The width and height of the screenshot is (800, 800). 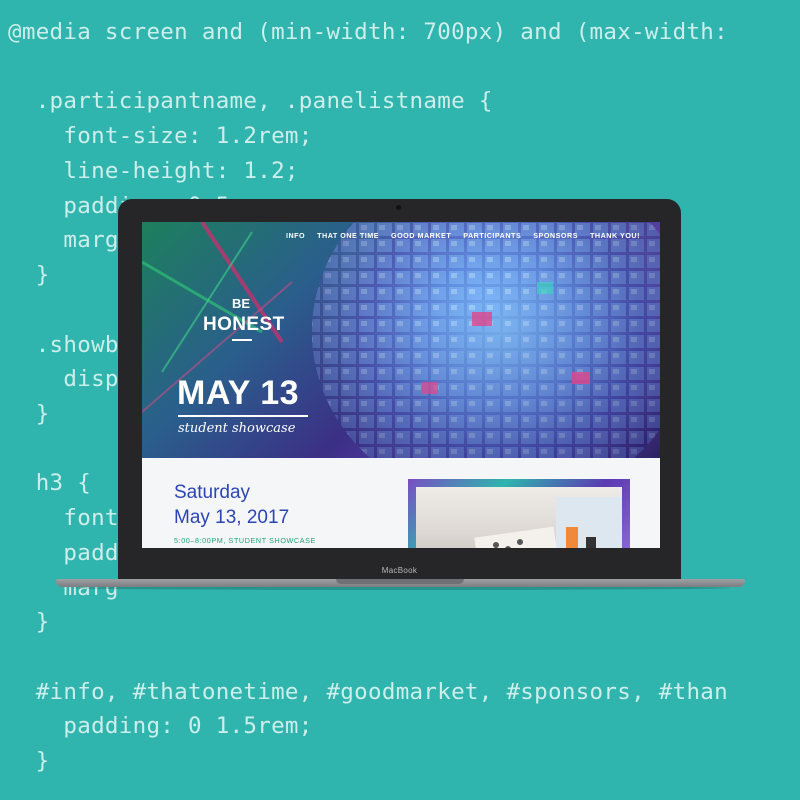 What do you see at coordinates (421, 235) in the screenshot?
I see `nav-item-good-market: GOOD MARKET` at bounding box center [421, 235].